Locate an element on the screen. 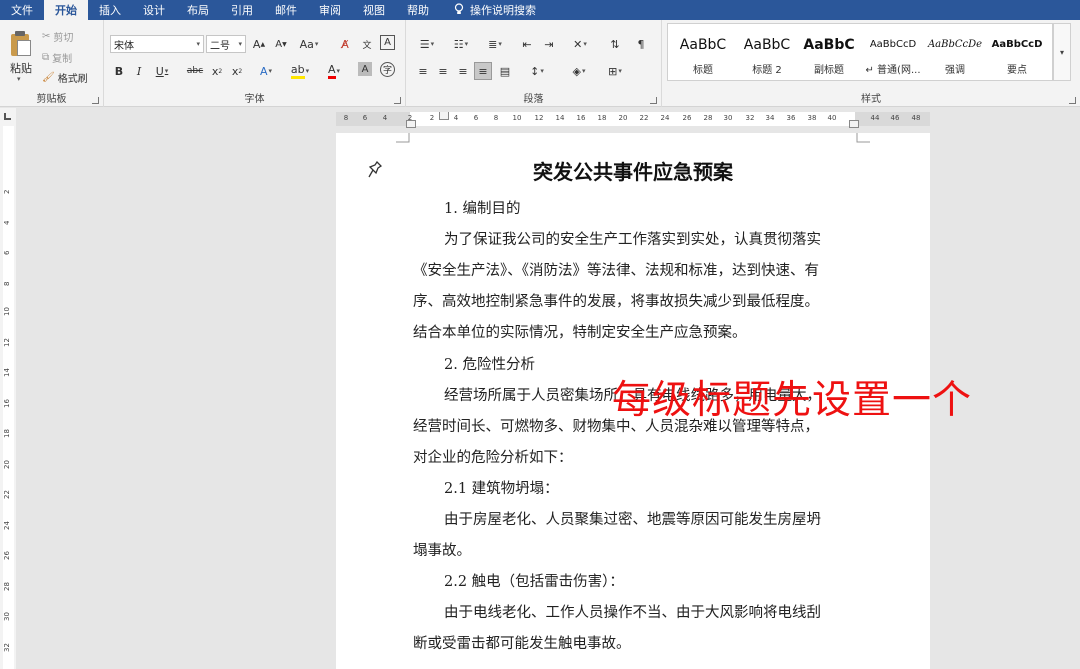 The width and height of the screenshot is (1080, 669). tab-layout: 布局 is located at coordinates (198, 10).